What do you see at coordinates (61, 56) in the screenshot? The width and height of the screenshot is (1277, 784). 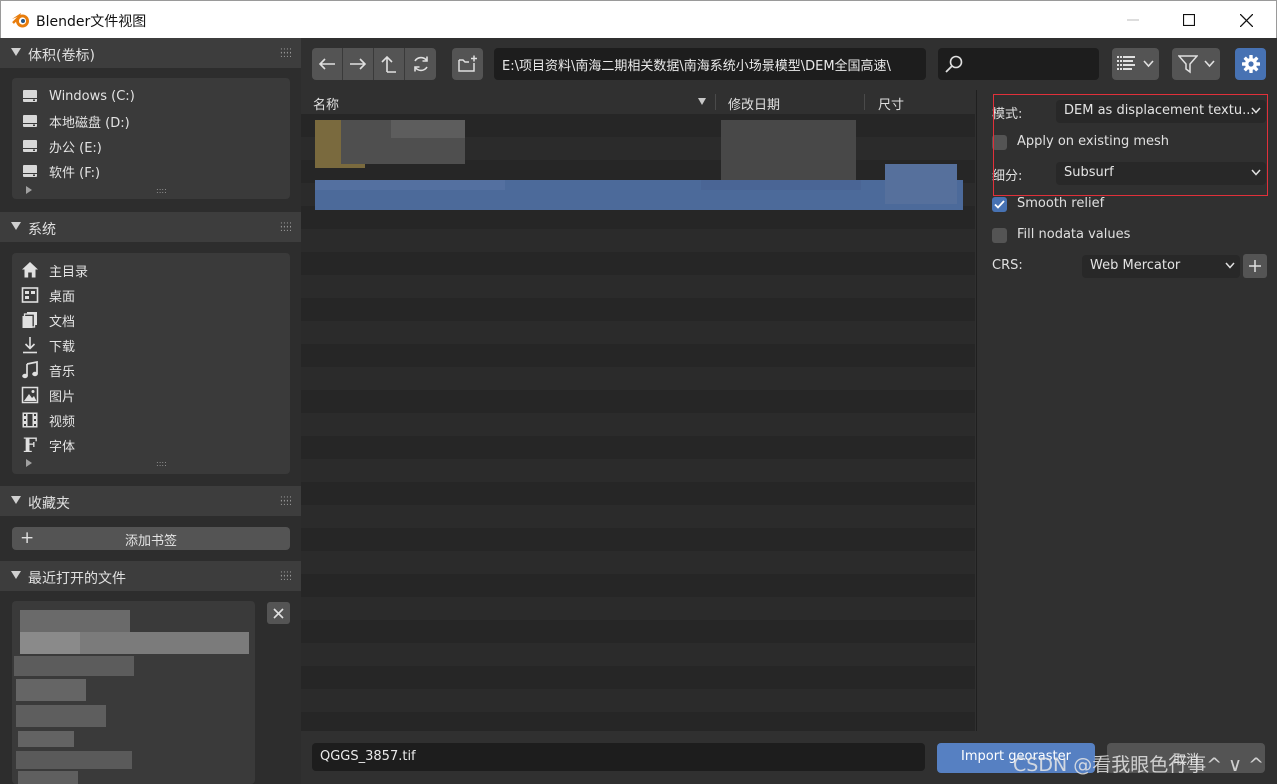 I see `volumes-title: 体积(卷标)` at bounding box center [61, 56].